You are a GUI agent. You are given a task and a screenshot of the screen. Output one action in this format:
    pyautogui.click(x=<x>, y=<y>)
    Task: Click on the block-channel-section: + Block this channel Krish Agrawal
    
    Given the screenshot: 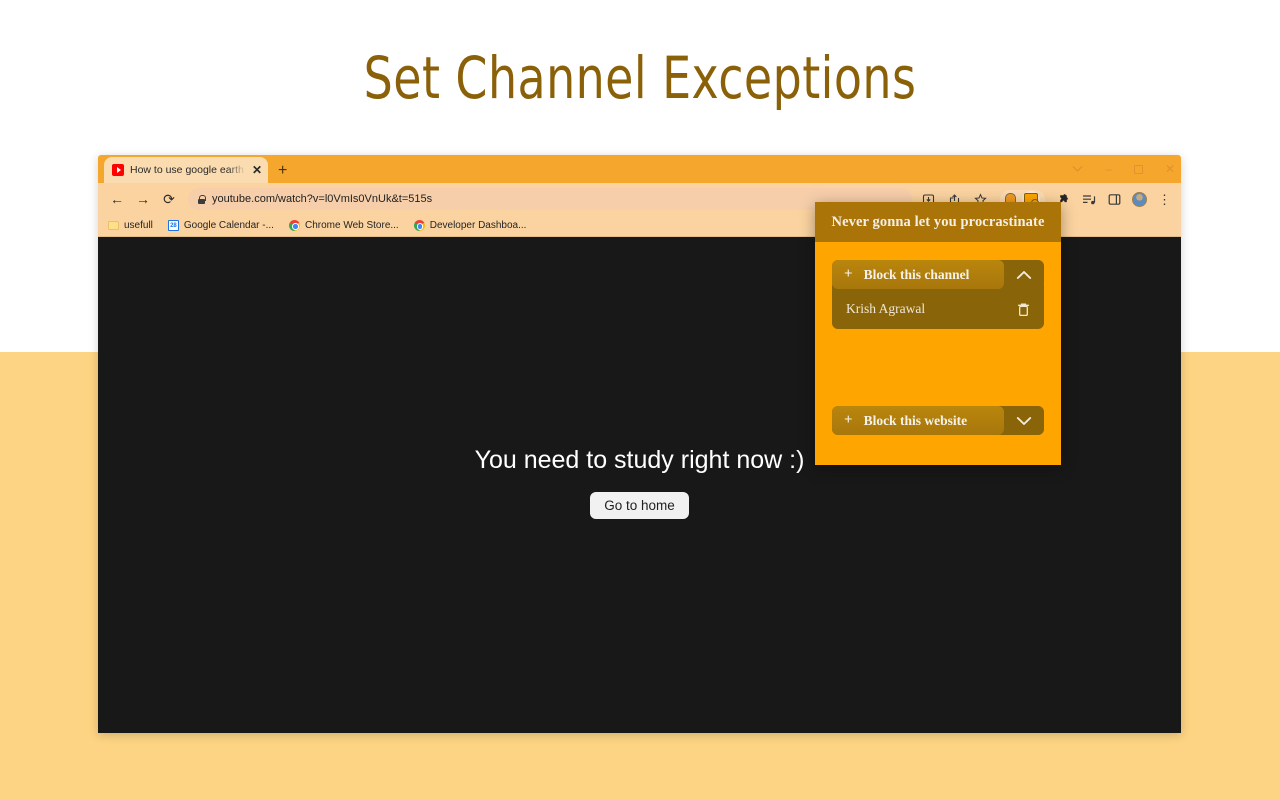 What is the action you would take?
    pyautogui.click(x=938, y=294)
    